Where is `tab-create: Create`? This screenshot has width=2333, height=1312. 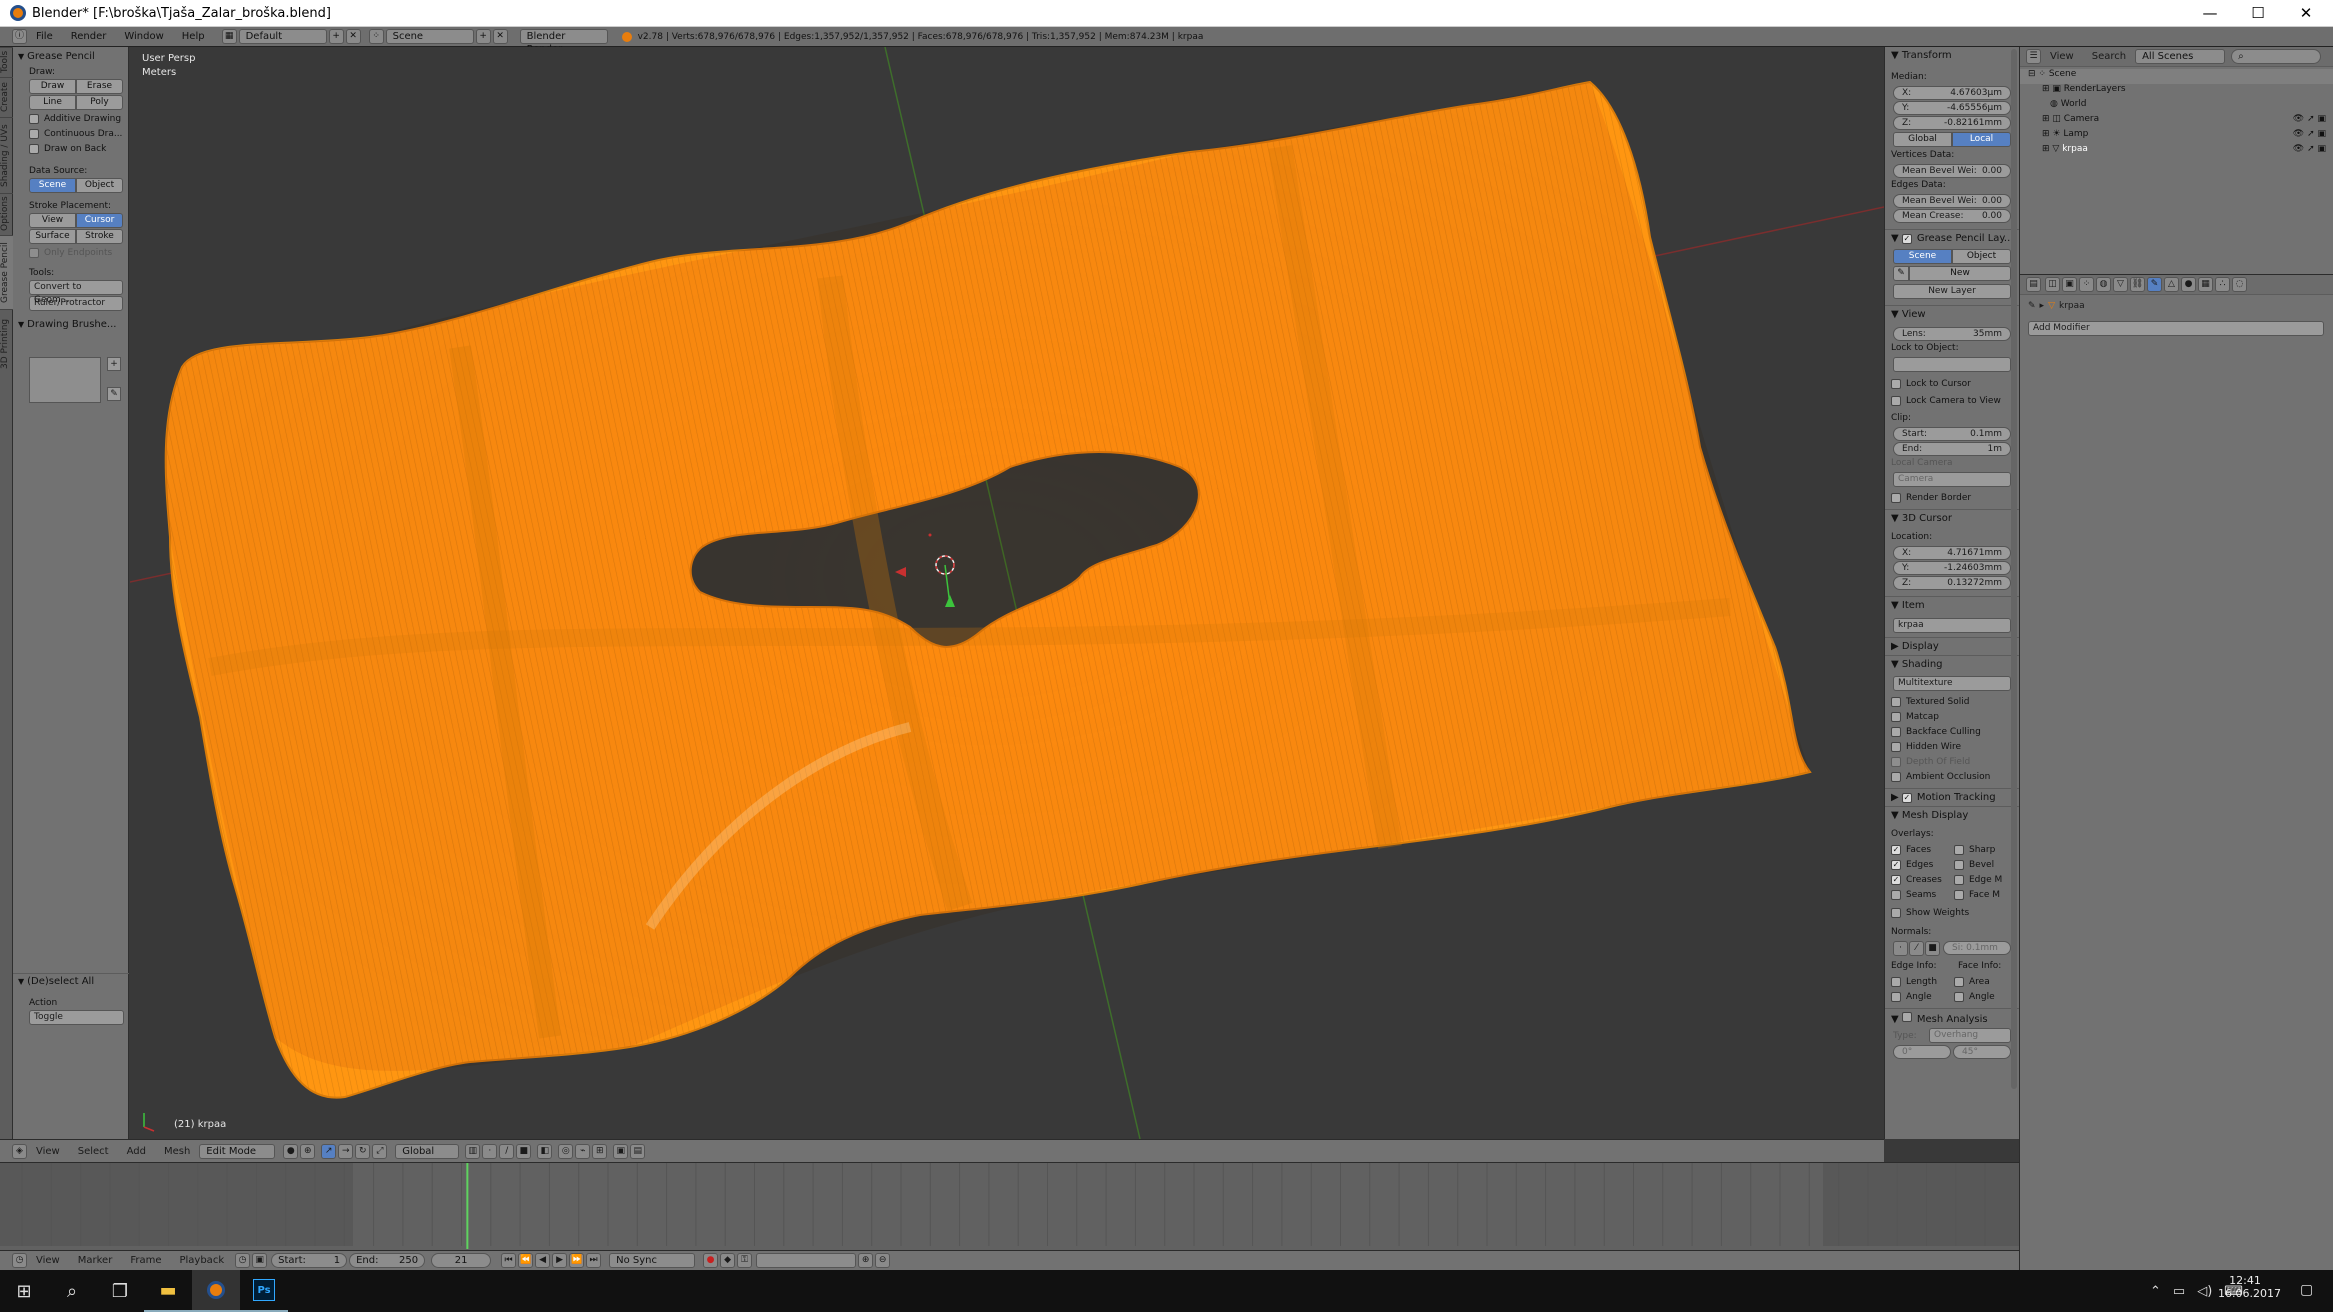
tab-create: Create is located at coordinates (6, 97).